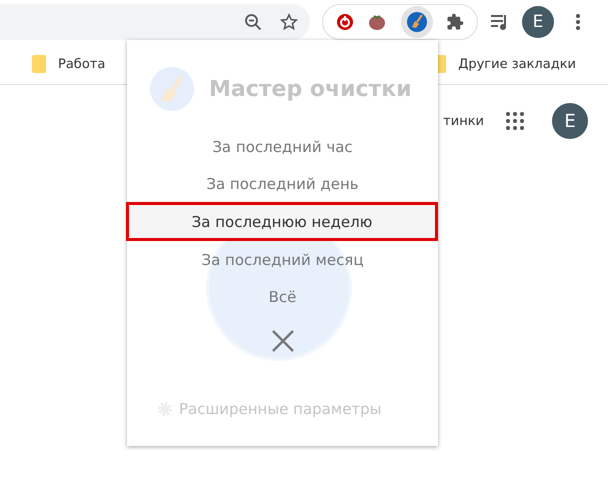 Image resolution: width=608 pixels, height=491 pixels. What do you see at coordinates (39, 64) in the screenshot?
I see `folder-icon` at bounding box center [39, 64].